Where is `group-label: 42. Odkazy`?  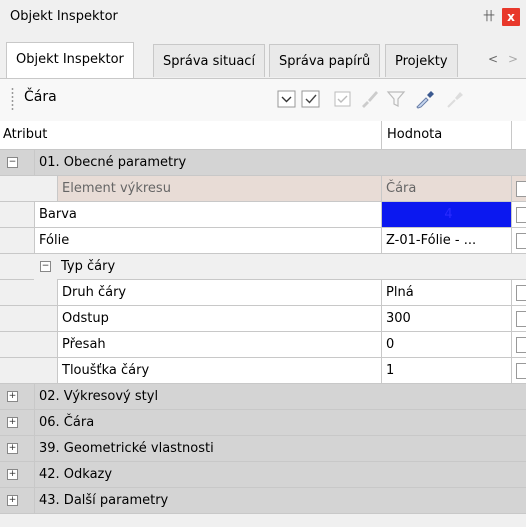
group-label: 42. Odkazy is located at coordinates (280, 475).